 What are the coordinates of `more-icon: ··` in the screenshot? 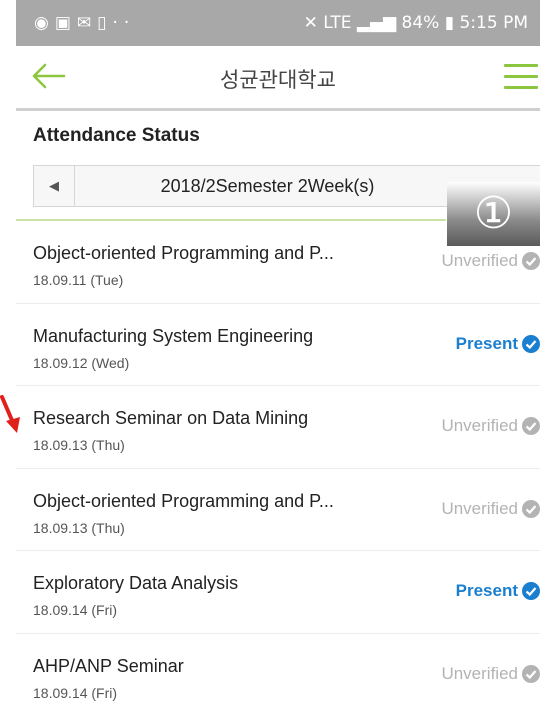 It's located at (124, 23).